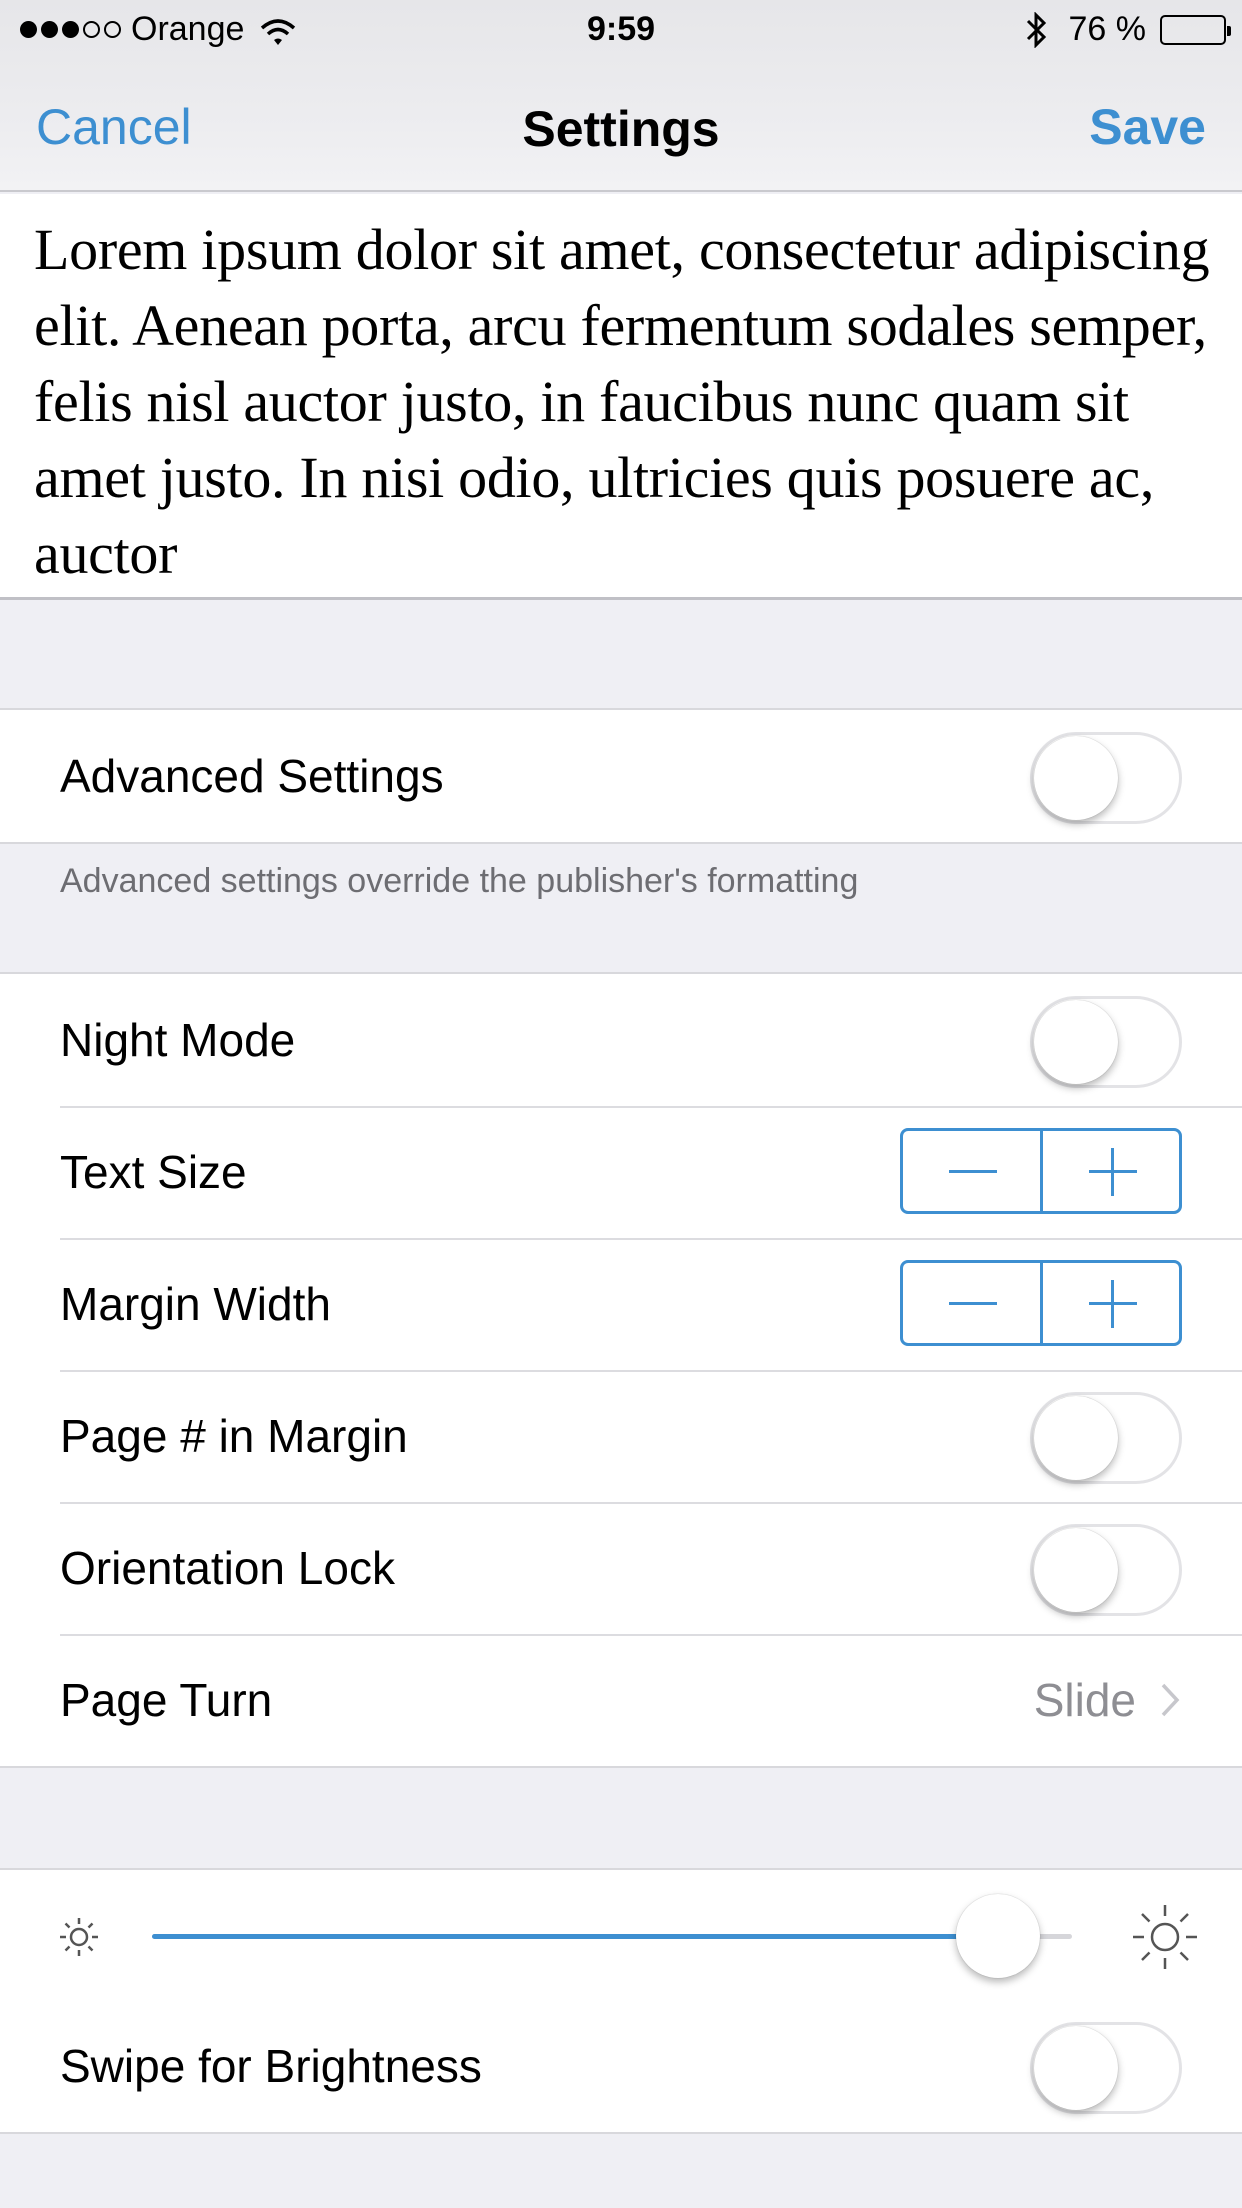 The width and height of the screenshot is (1242, 2208). Describe the element at coordinates (227, 1568) in the screenshot. I see `orientation-lock-label: Orientation Lock` at that location.